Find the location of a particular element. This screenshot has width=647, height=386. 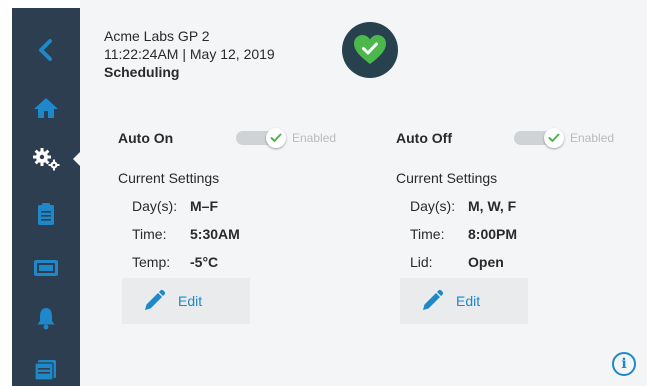

auto-off-toggle: Enabled is located at coordinates (564, 138).